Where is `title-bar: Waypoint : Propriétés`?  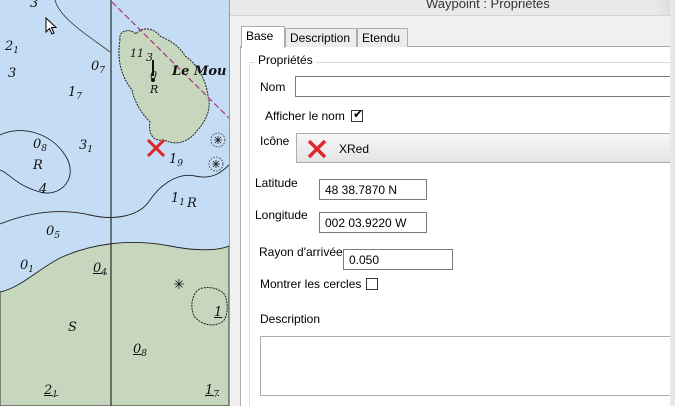 title-bar: Waypoint : Propriétés is located at coordinates (452, 8).